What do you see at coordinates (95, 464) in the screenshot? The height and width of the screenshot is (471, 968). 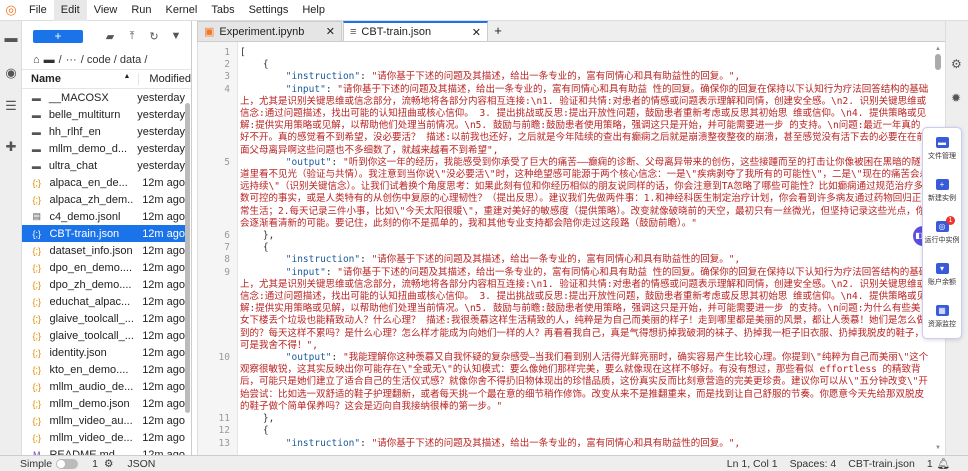 I see `kernel-count: 1` at bounding box center [95, 464].